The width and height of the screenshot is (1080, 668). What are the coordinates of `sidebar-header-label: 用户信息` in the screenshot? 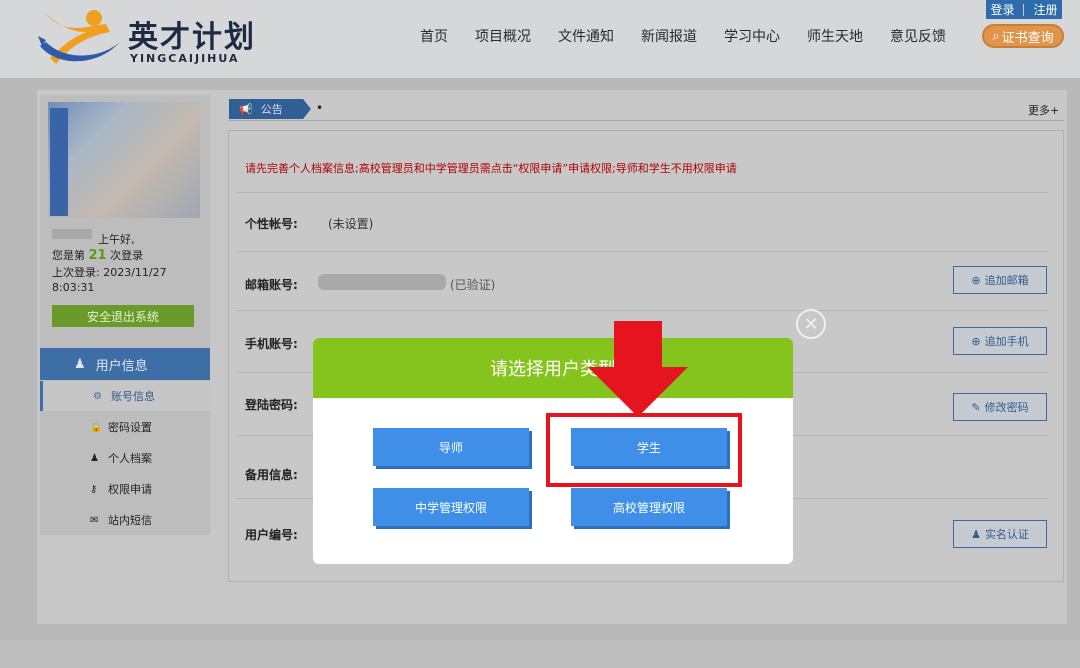 It's located at (121, 366).